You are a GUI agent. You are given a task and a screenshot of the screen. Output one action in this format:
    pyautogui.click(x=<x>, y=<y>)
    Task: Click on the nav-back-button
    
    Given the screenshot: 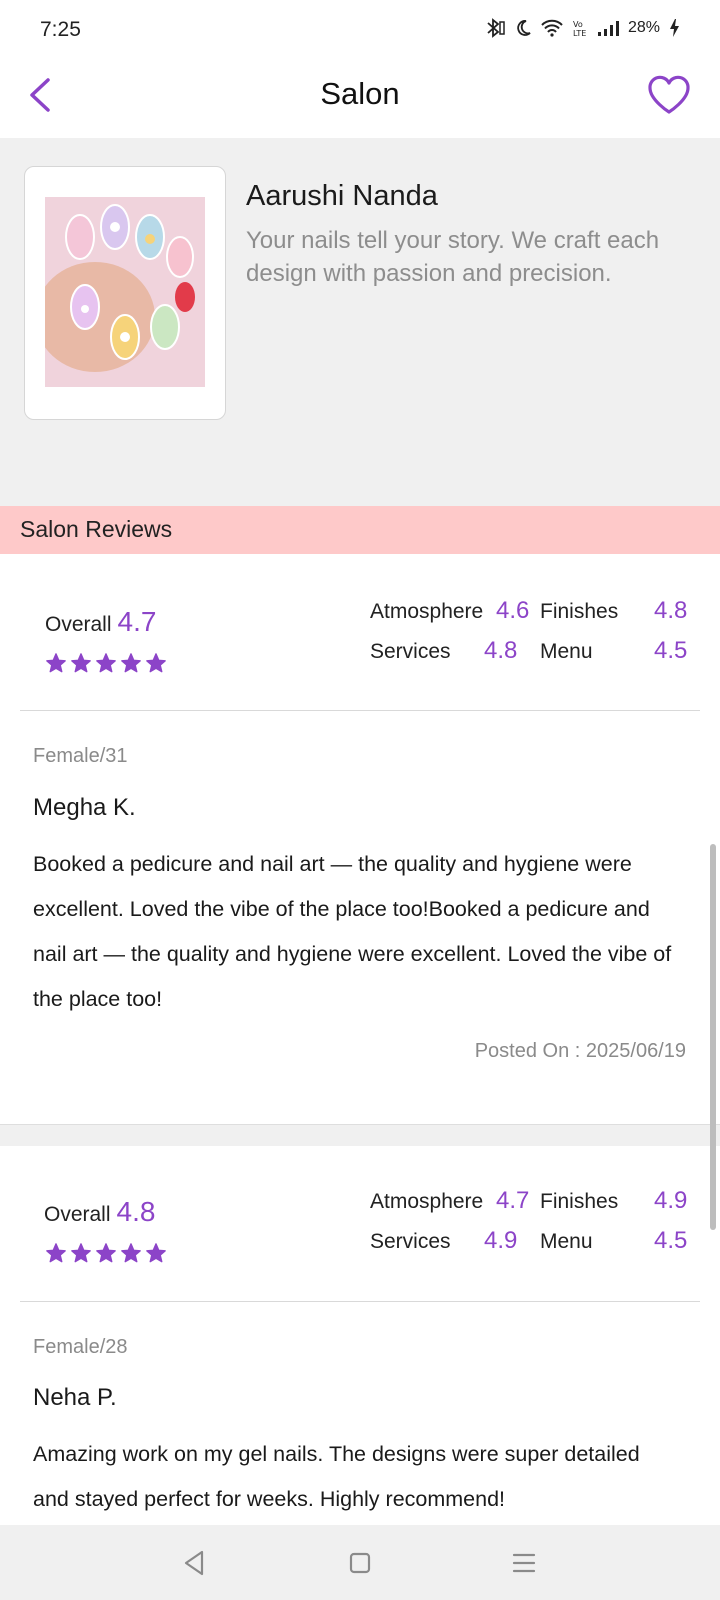 What is the action you would take?
    pyautogui.click(x=194, y=1563)
    